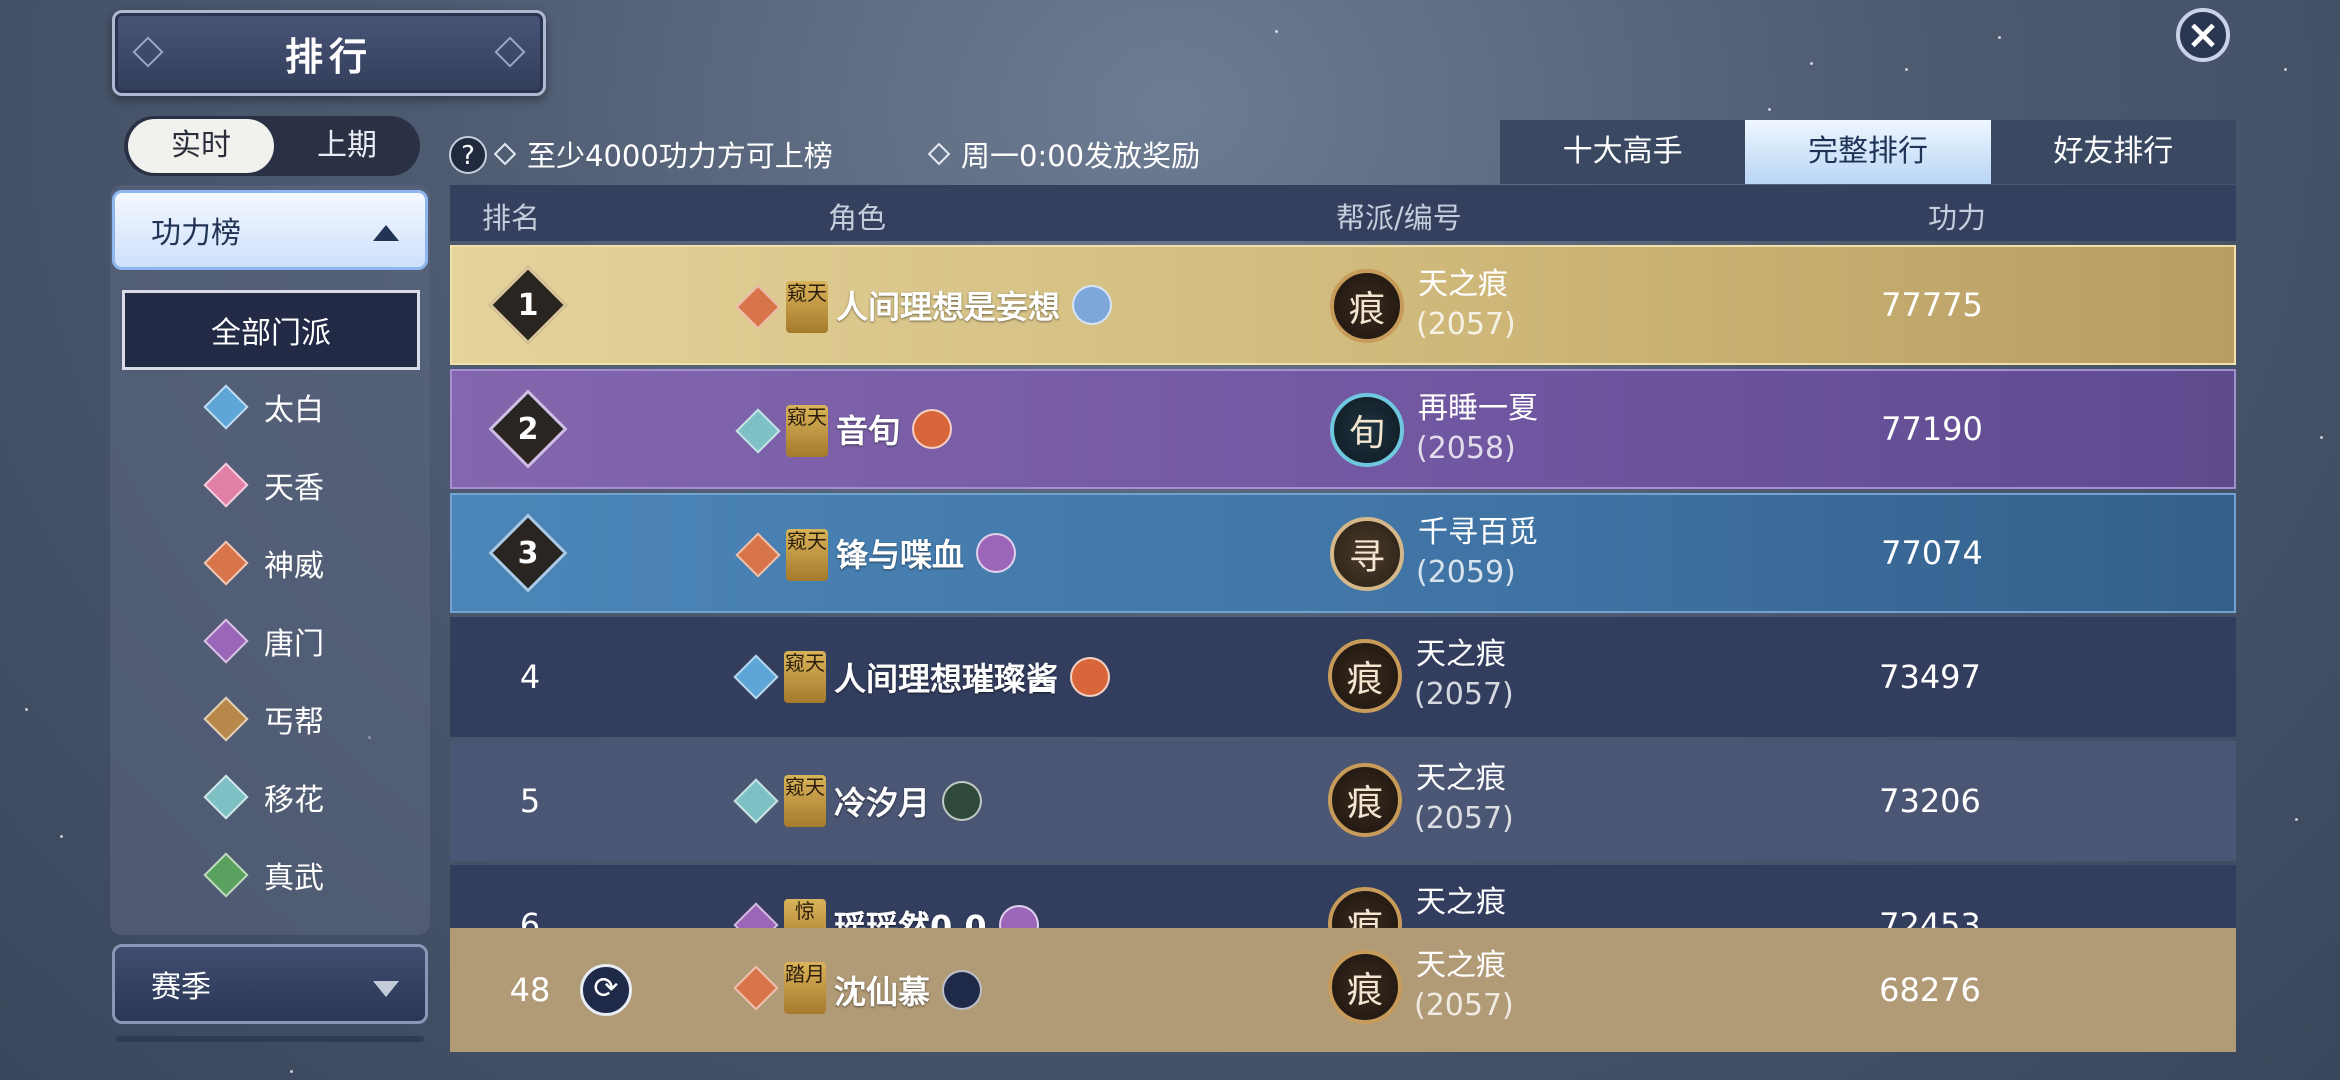 Image resolution: width=2340 pixels, height=1080 pixels. I want to click on sect-filter-all: 全部门派, so click(271, 330).